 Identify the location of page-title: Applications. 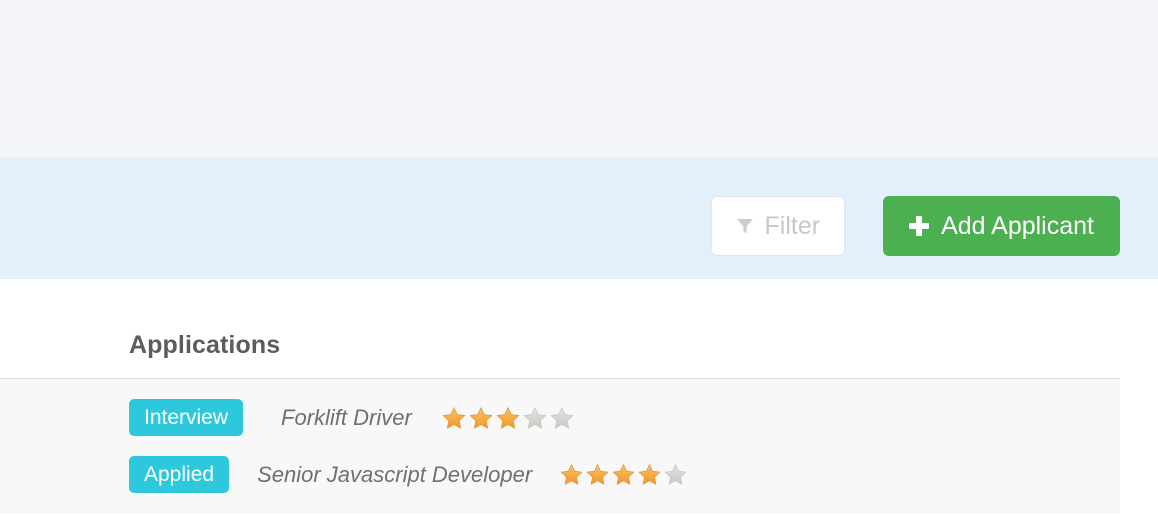
(205, 345).